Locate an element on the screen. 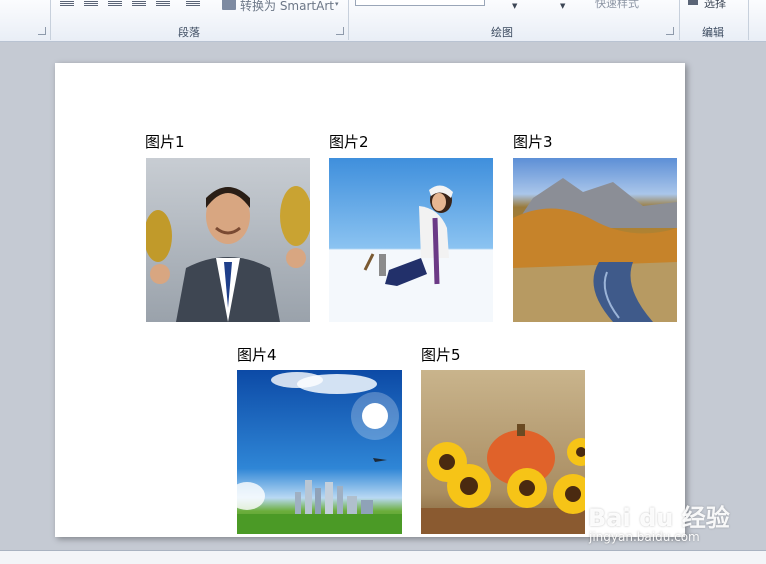 The height and width of the screenshot is (564, 766). woman-in-snow-image is located at coordinates (411, 253).